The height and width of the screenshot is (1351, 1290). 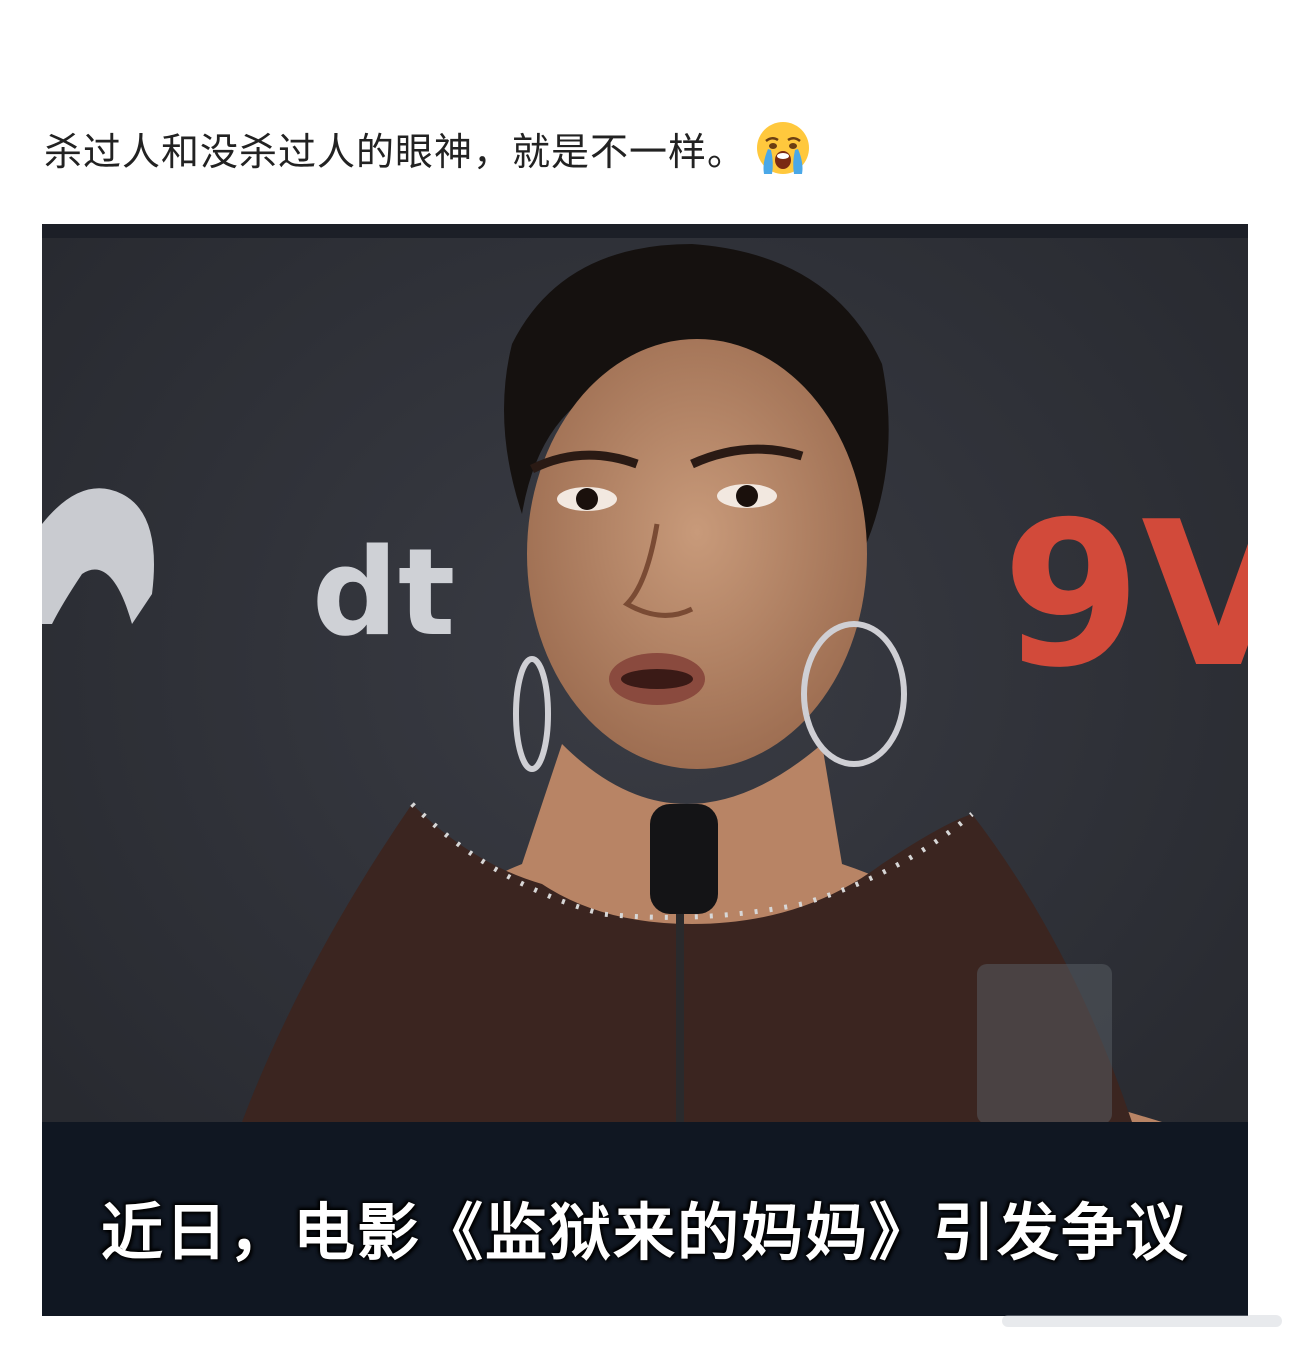 What do you see at coordinates (783, 148) in the screenshot?
I see `loudly-crying-face-icon` at bounding box center [783, 148].